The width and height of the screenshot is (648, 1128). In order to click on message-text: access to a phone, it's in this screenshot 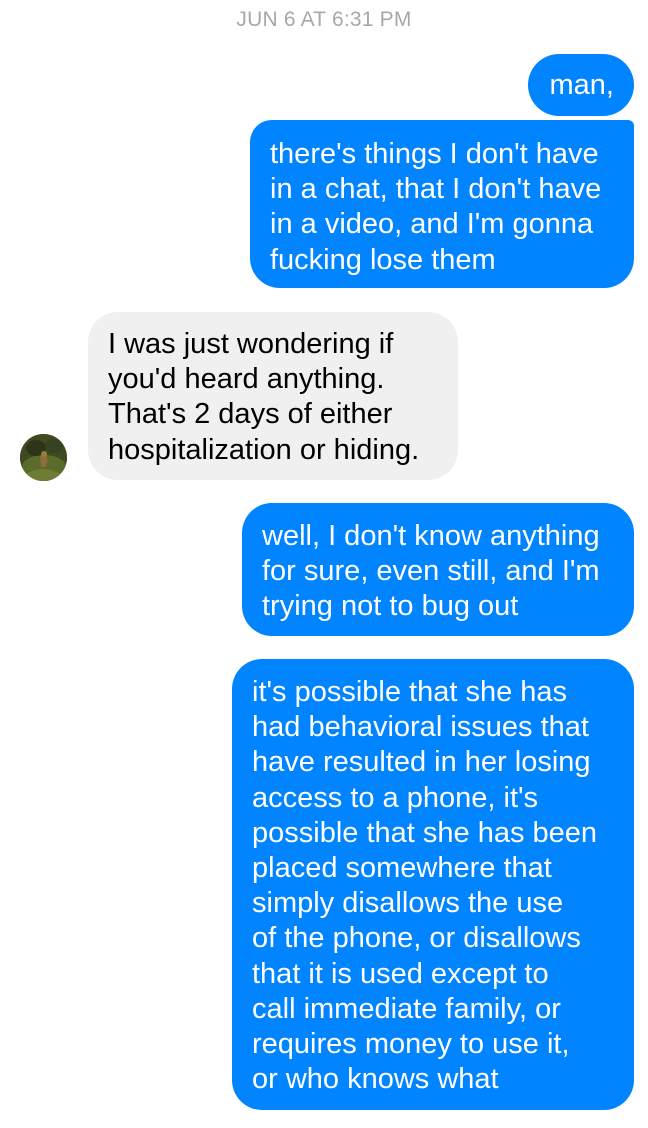, I will do `click(395, 797)`.